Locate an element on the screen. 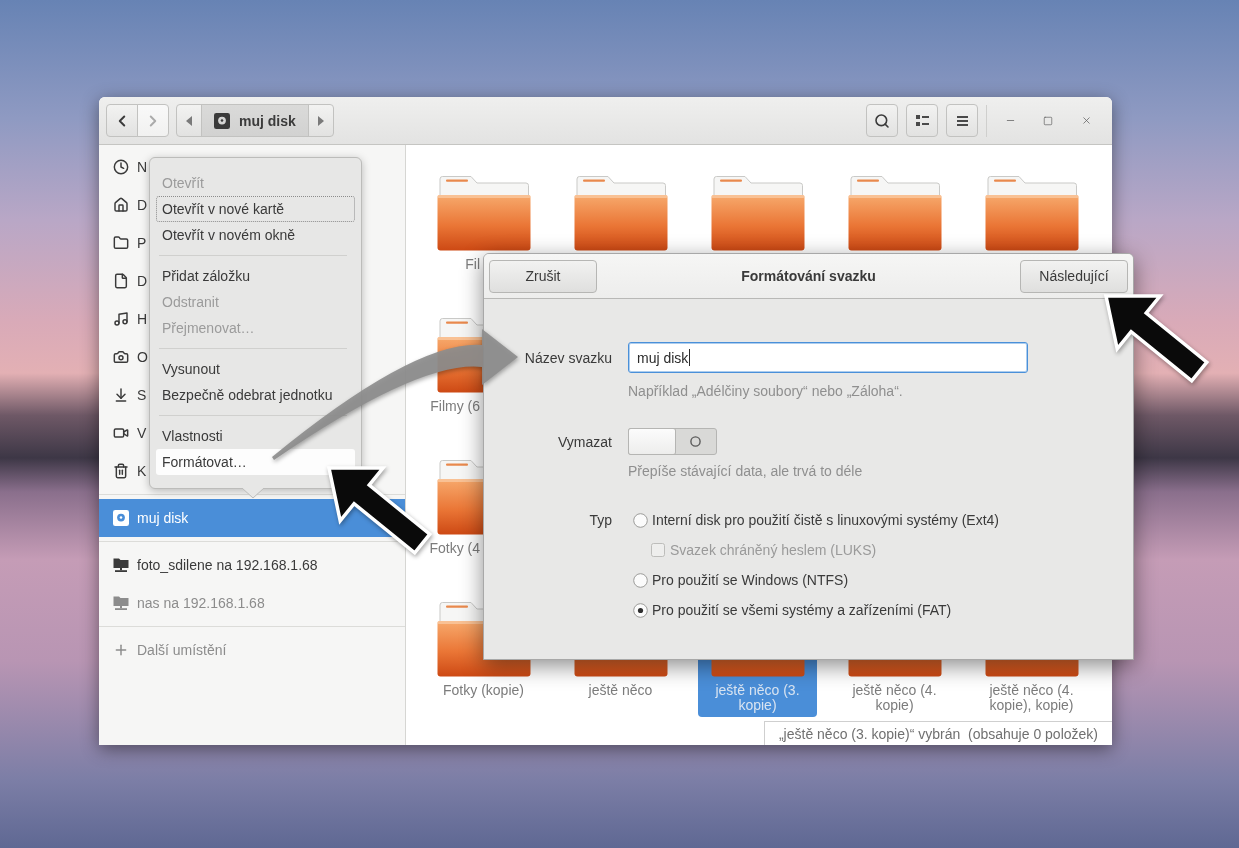 The height and width of the screenshot is (848, 1239). hint-text: Přepíše stávající data, ale trvá to déle is located at coordinates (745, 471).